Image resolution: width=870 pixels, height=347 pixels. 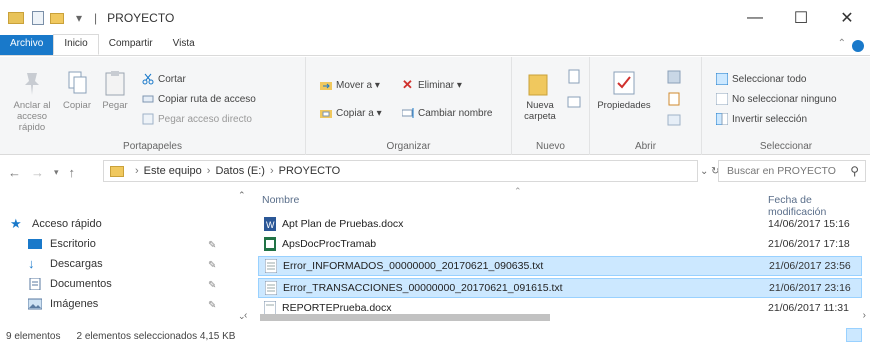 I want to click on customize-dropdown-icon: ▾, so click(x=79, y=18).